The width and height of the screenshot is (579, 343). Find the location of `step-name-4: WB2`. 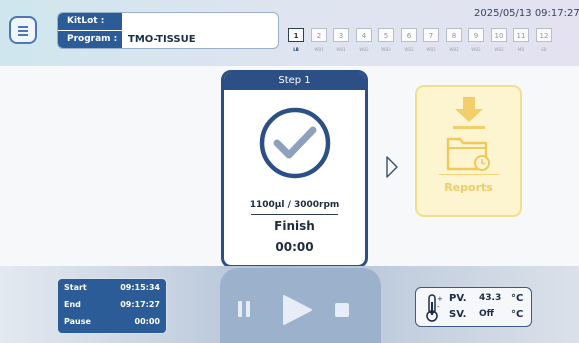

step-name-4: WB2 is located at coordinates (364, 49).